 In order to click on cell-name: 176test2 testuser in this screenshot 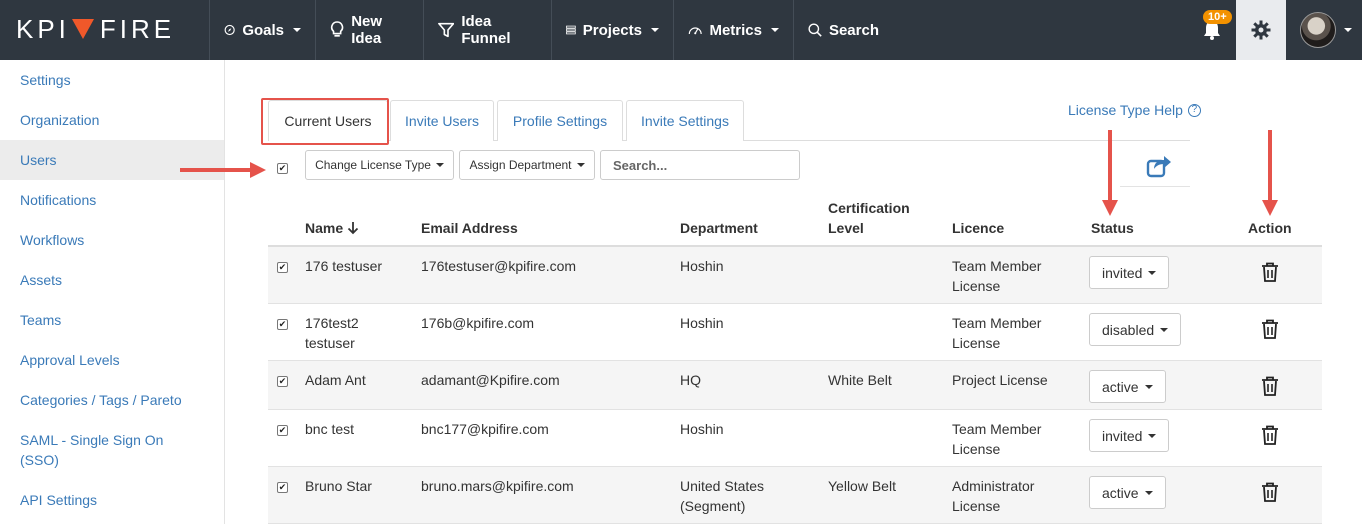, I will do `click(332, 333)`.